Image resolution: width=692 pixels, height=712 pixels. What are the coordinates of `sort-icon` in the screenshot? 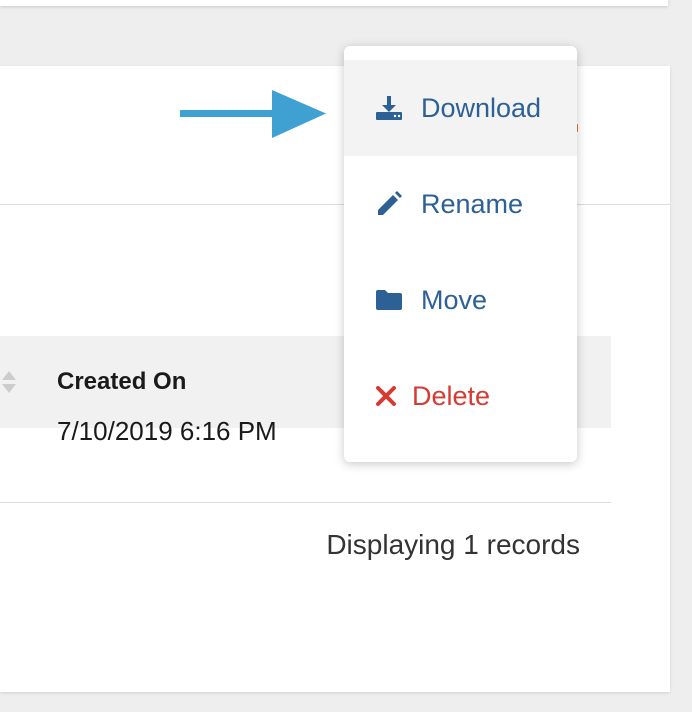 It's located at (9, 382).